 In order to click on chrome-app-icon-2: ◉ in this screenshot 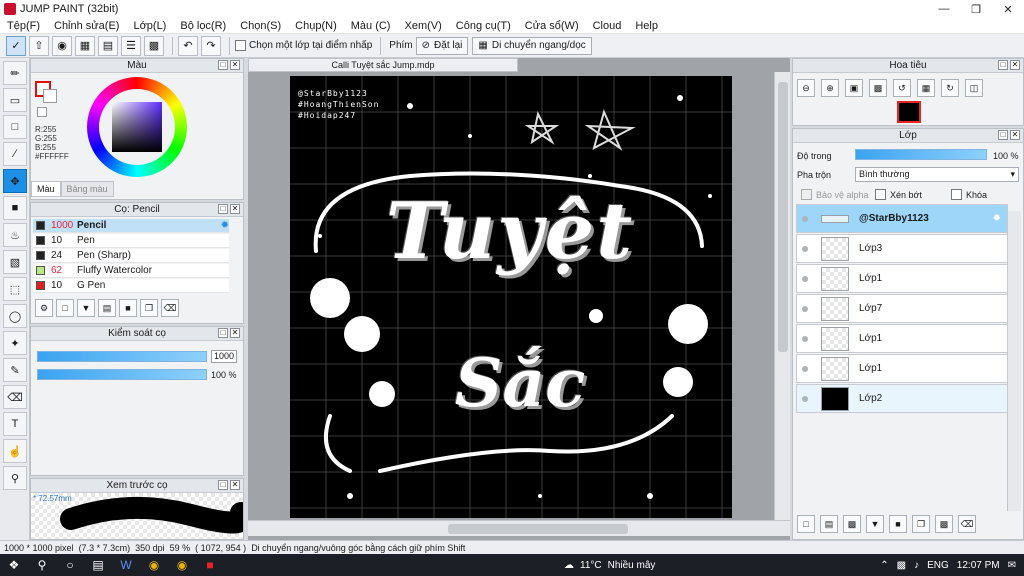, I will do `click(182, 565)`.